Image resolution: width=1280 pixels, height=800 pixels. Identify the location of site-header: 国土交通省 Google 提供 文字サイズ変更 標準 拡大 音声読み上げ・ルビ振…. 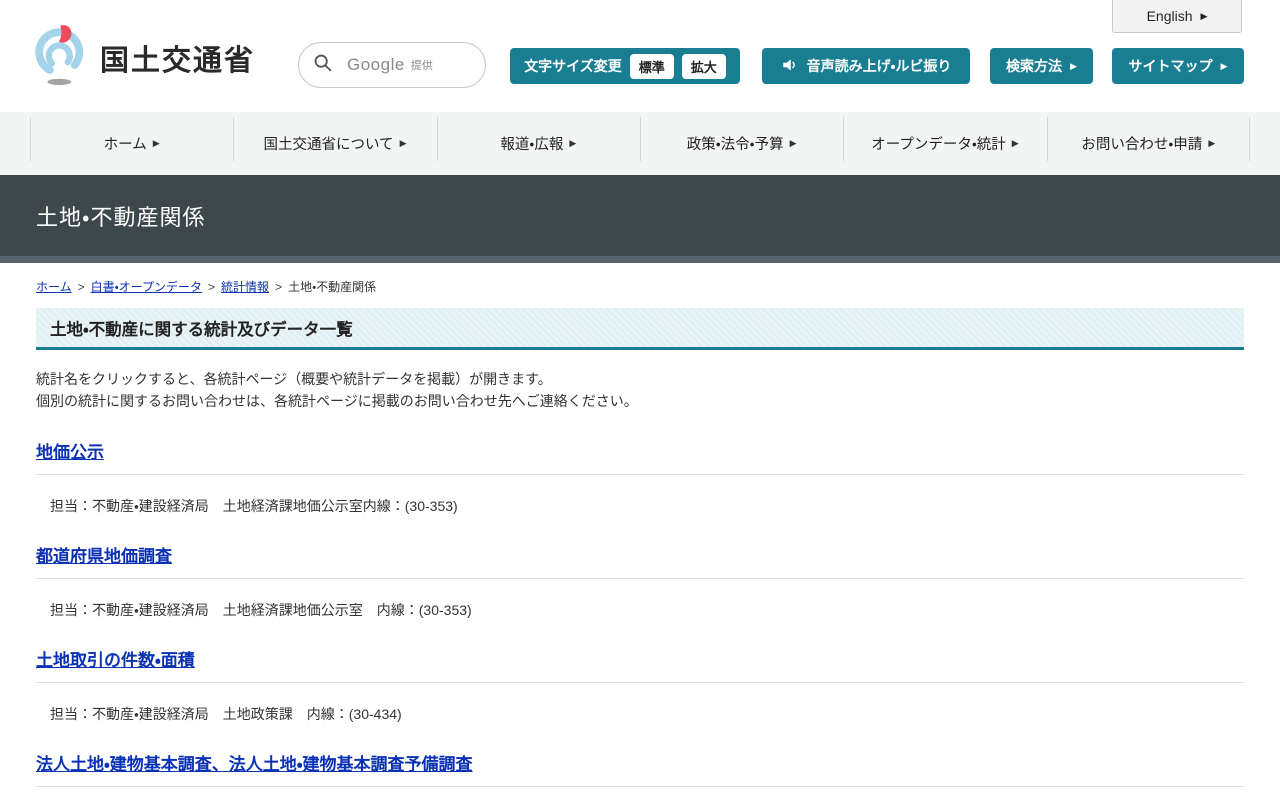
(640, 56).